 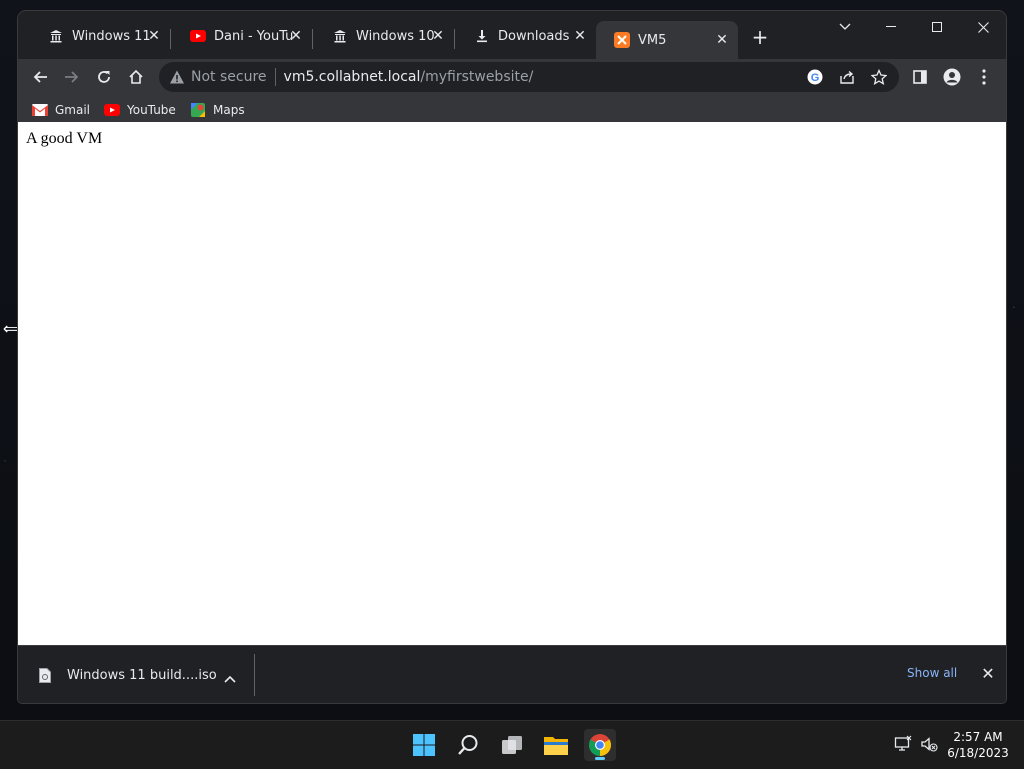 What do you see at coordinates (231, 675) in the screenshot?
I see `chevron-up-icon` at bounding box center [231, 675].